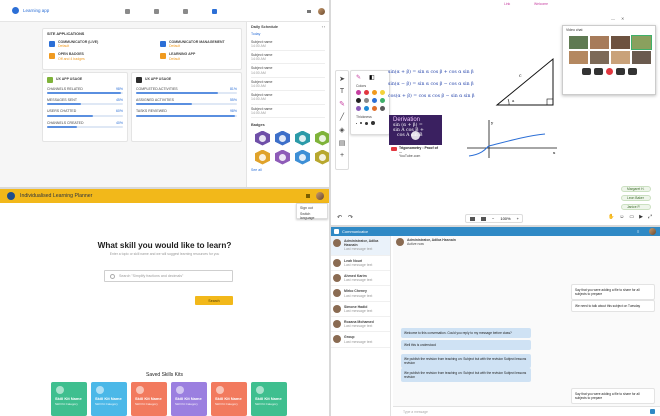 The width and height of the screenshot is (660, 416). What do you see at coordinates (372, 77) in the screenshot?
I see `eraser-icon: ◧` at bounding box center [372, 77].